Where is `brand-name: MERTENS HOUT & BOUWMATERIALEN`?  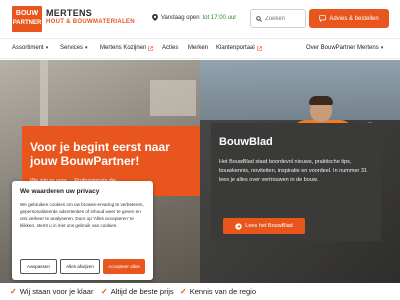
brand-name: MERTENS HOUT & BOUWMATERIALEN is located at coordinates (90, 16).